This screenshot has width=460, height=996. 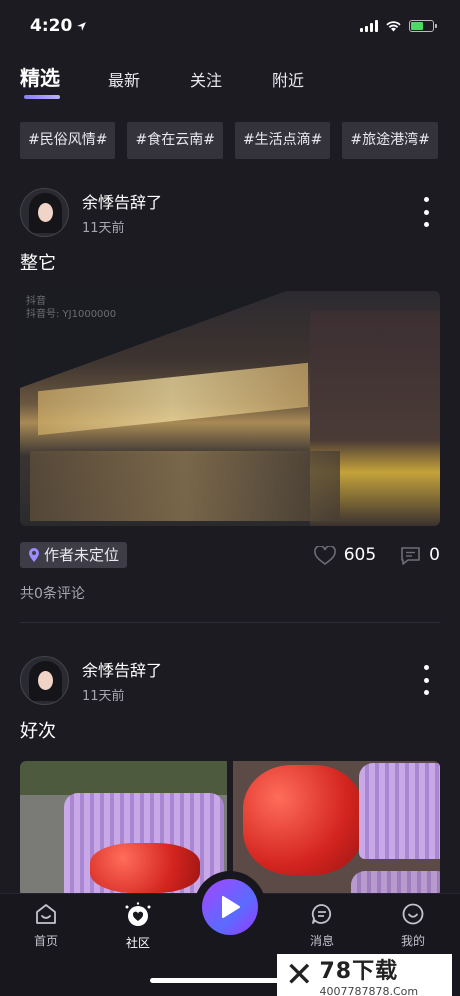 What do you see at coordinates (34, 555) in the screenshot?
I see `location-pin-icon` at bounding box center [34, 555].